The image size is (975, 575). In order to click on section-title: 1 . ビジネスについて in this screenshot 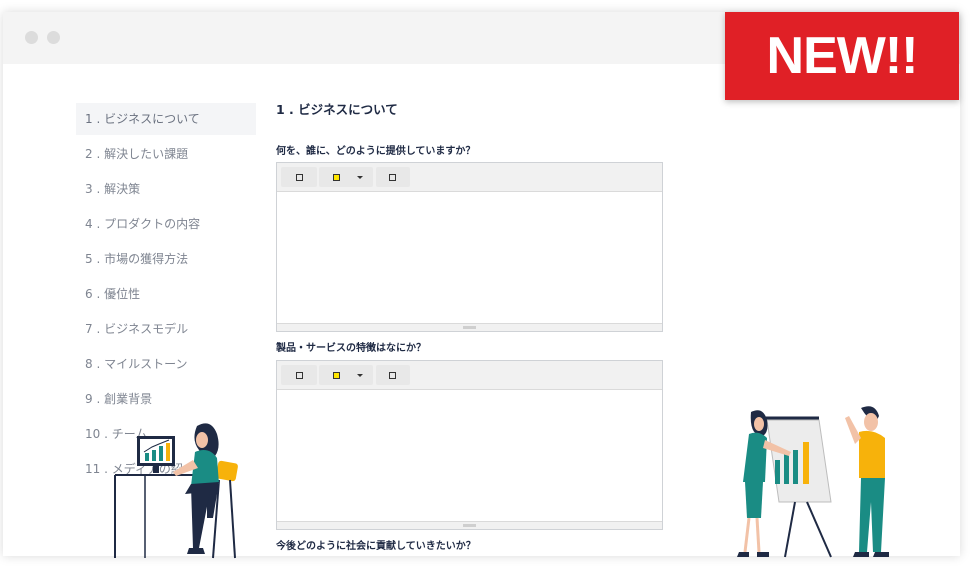, I will do `click(337, 109)`.